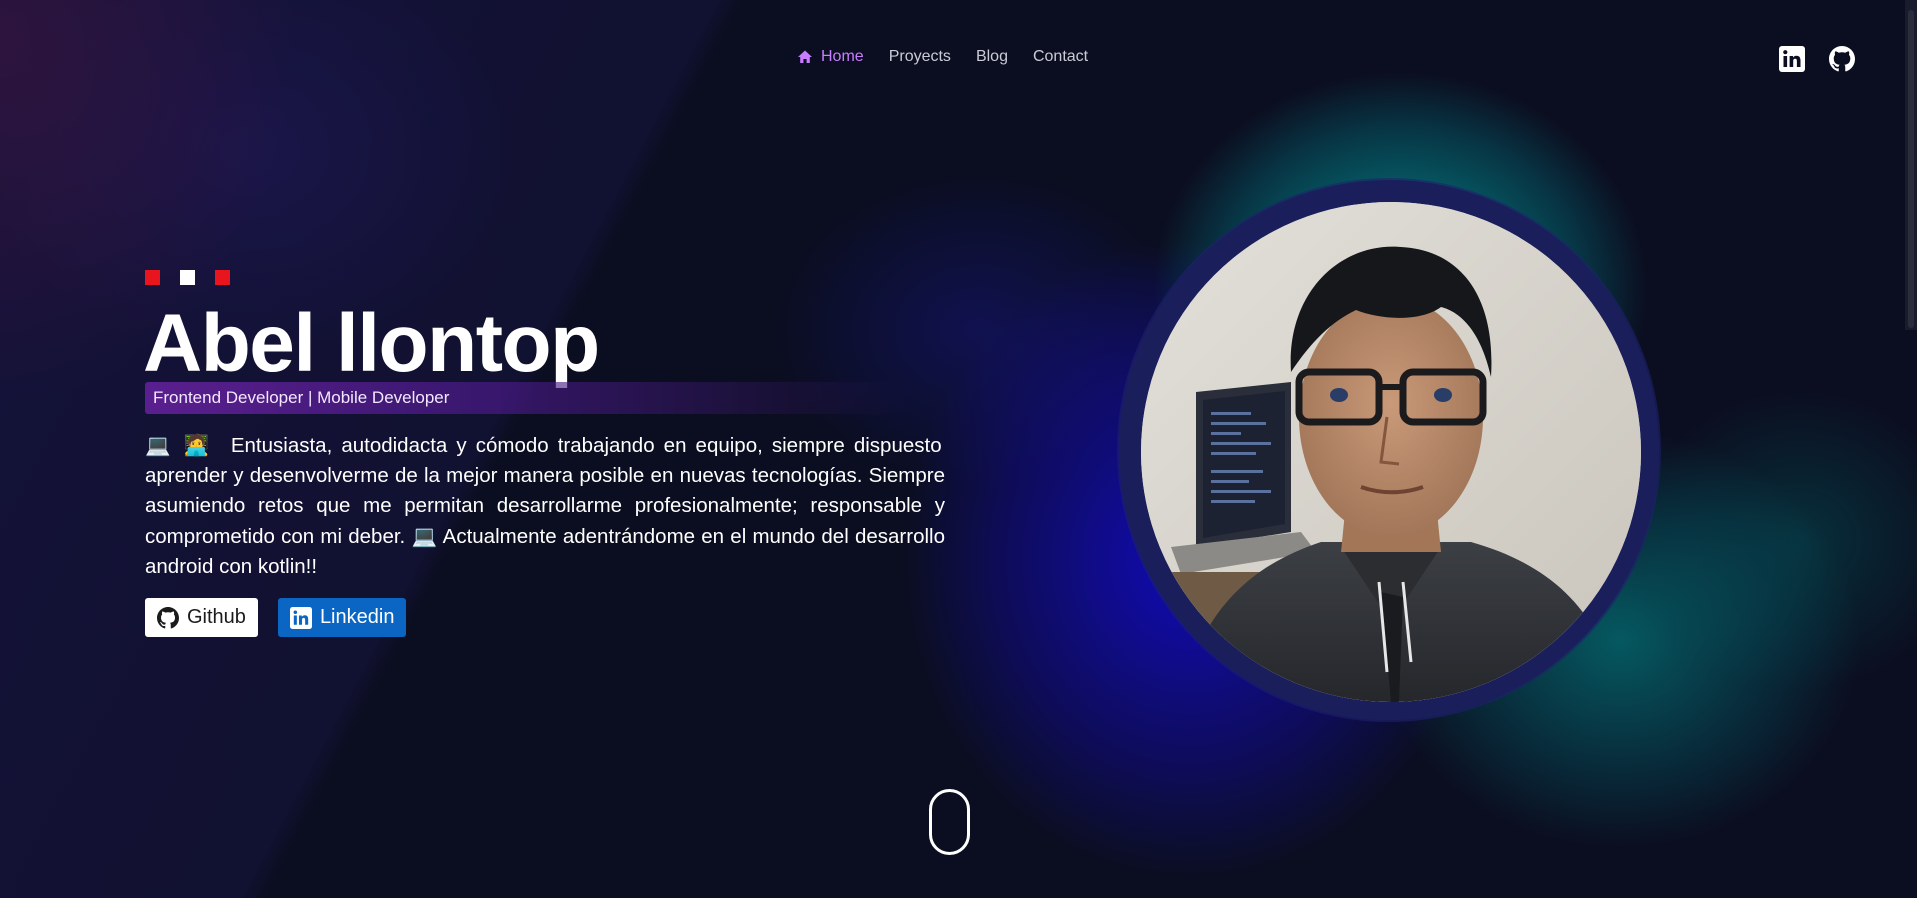 Image resolution: width=1917 pixels, height=898 pixels. What do you see at coordinates (1911, 165) in the screenshot?
I see `scrollbar` at bounding box center [1911, 165].